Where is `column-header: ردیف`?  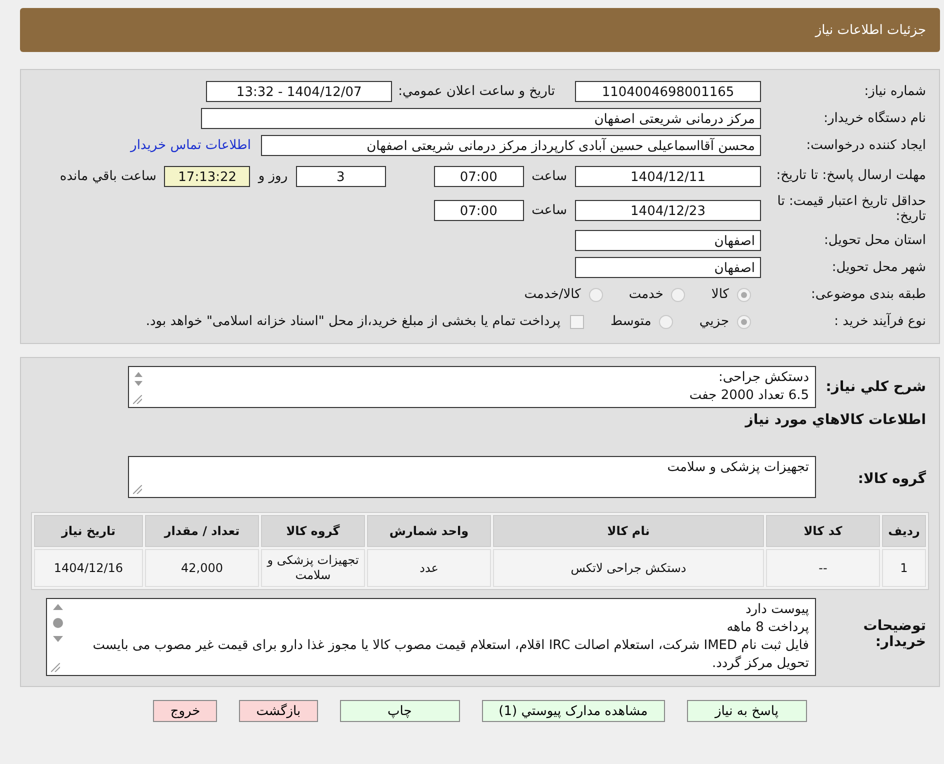
column-header: ردیف is located at coordinates (904, 531).